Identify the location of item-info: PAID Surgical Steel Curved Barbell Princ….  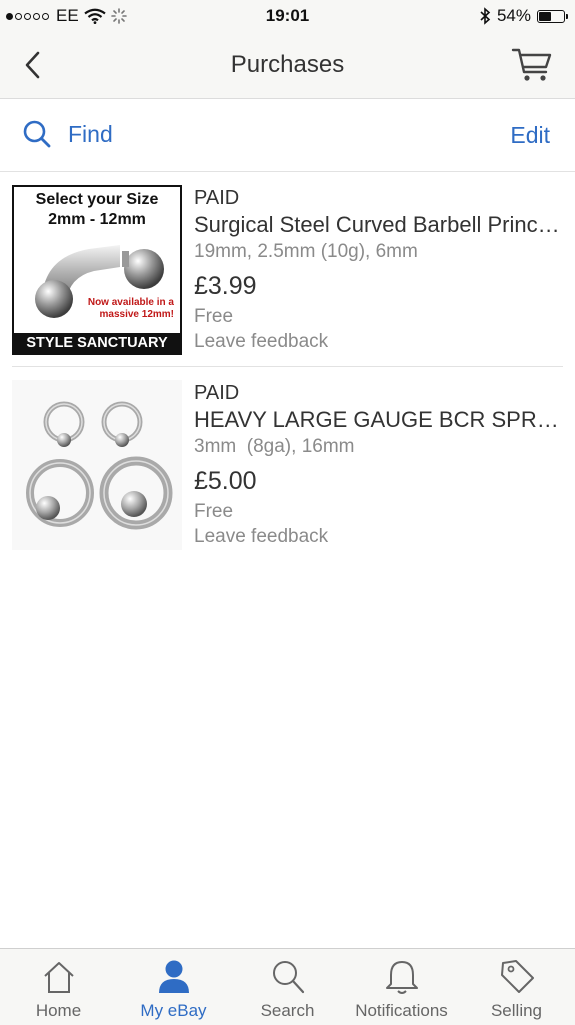
(378, 269).